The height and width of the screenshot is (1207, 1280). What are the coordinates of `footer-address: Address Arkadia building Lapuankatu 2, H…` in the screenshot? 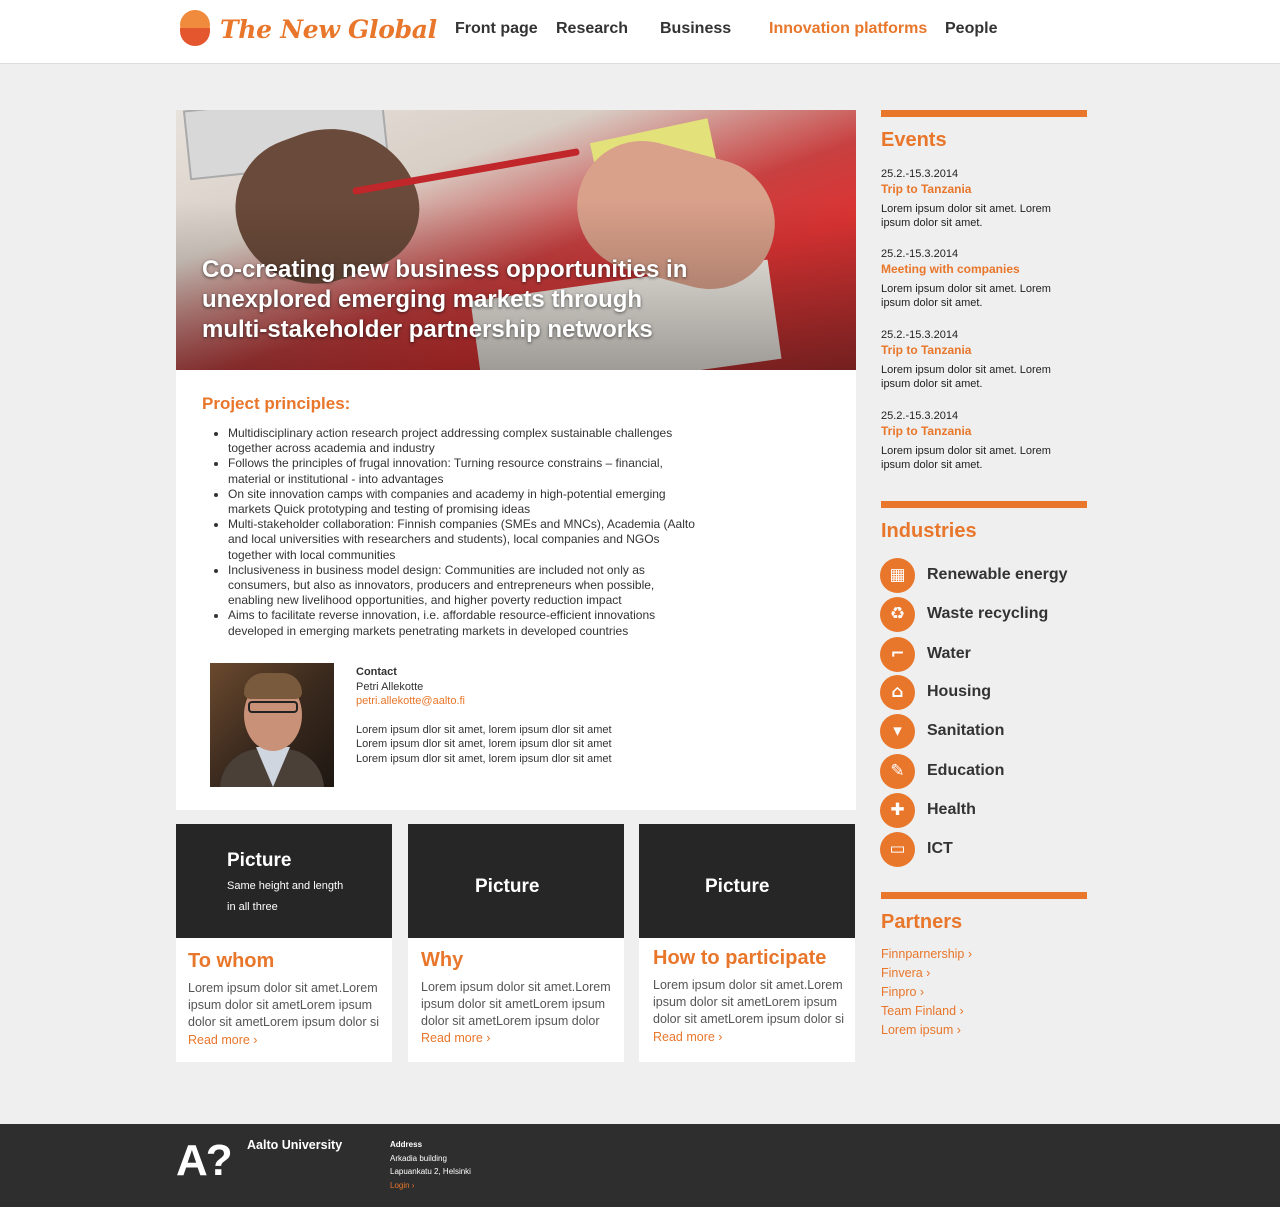 It's located at (430, 1165).